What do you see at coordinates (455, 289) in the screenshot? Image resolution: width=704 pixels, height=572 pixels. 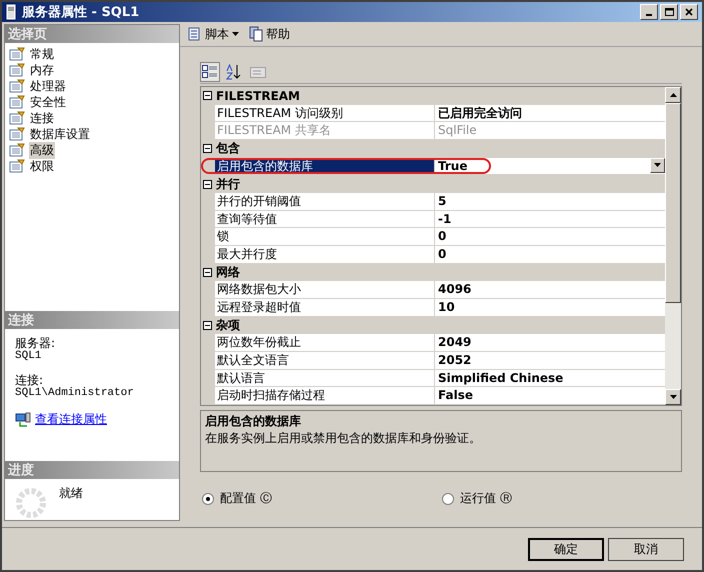 I see `property-value: 4096` at bounding box center [455, 289].